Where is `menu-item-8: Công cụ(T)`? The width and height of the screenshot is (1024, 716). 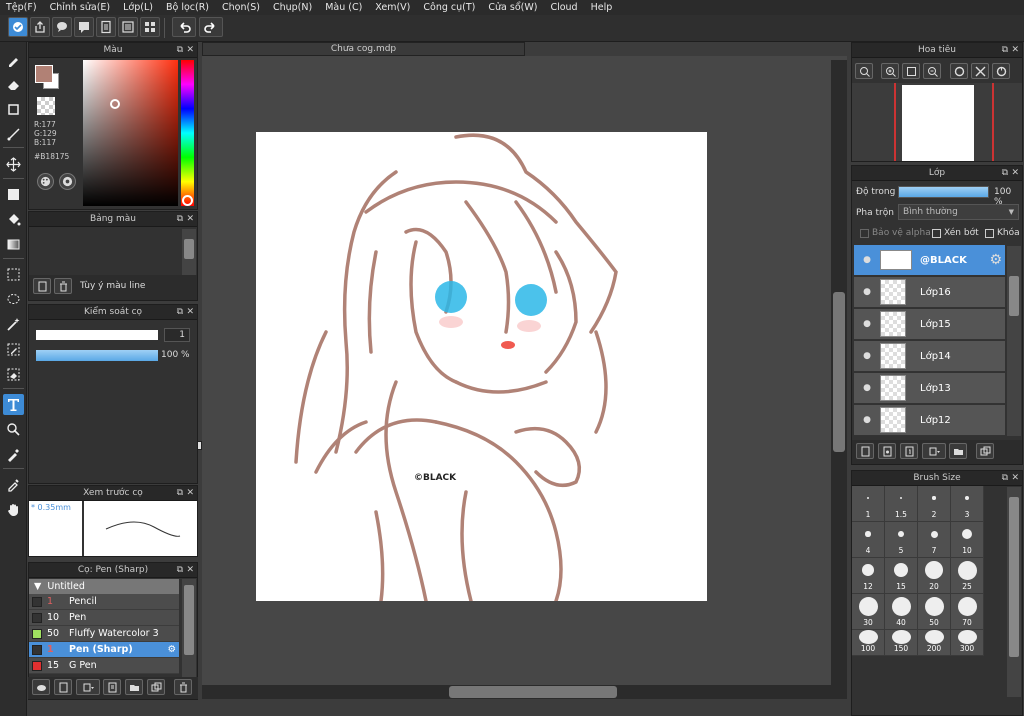 menu-item-8: Công cụ(T) is located at coordinates (449, 7).